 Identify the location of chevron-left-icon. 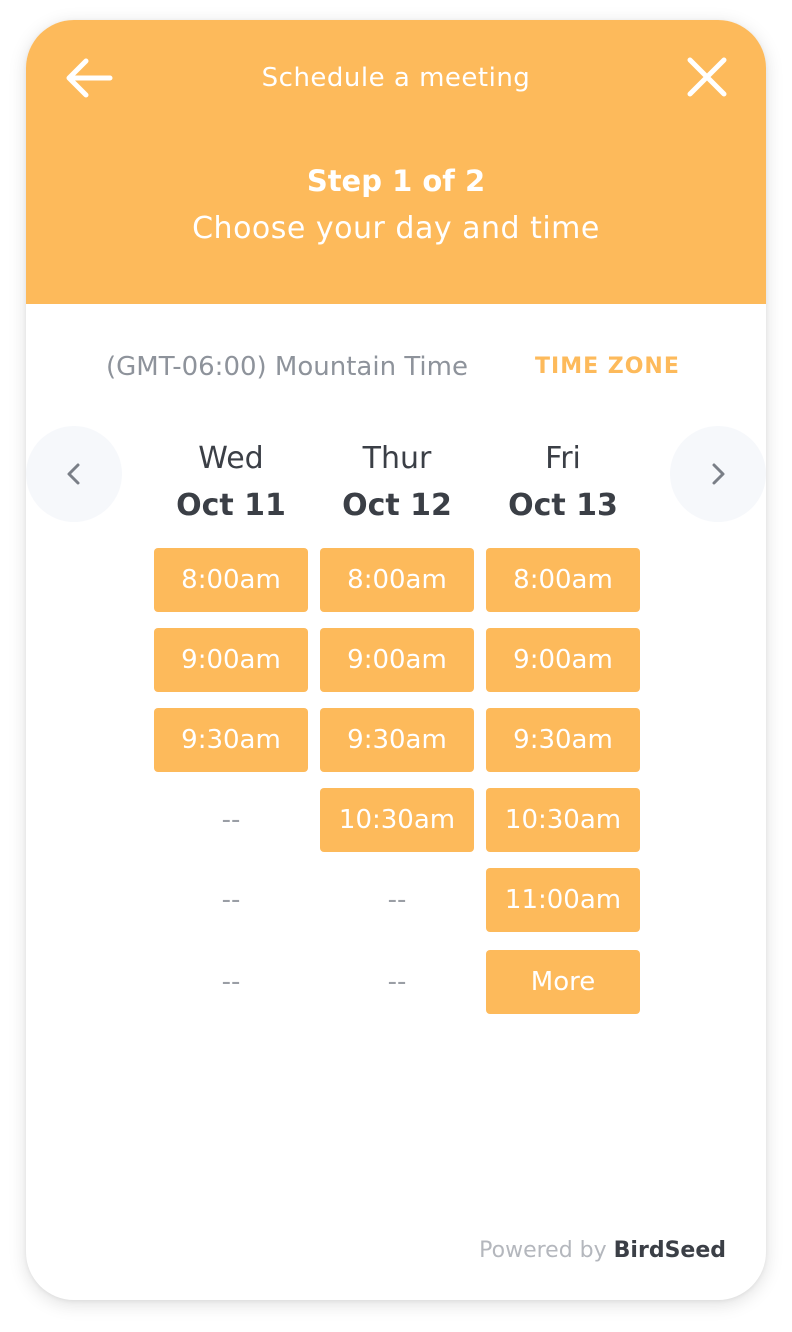
(73, 474).